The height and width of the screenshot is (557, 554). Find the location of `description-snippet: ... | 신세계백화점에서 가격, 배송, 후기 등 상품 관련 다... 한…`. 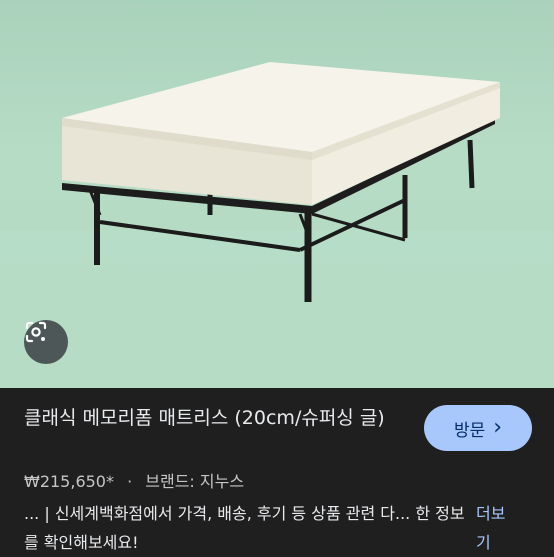

description-snippet: ... | 신세계백화점에서 가격, 배송, 후기 등 상품 관련 다... 한… is located at coordinates (244, 528).